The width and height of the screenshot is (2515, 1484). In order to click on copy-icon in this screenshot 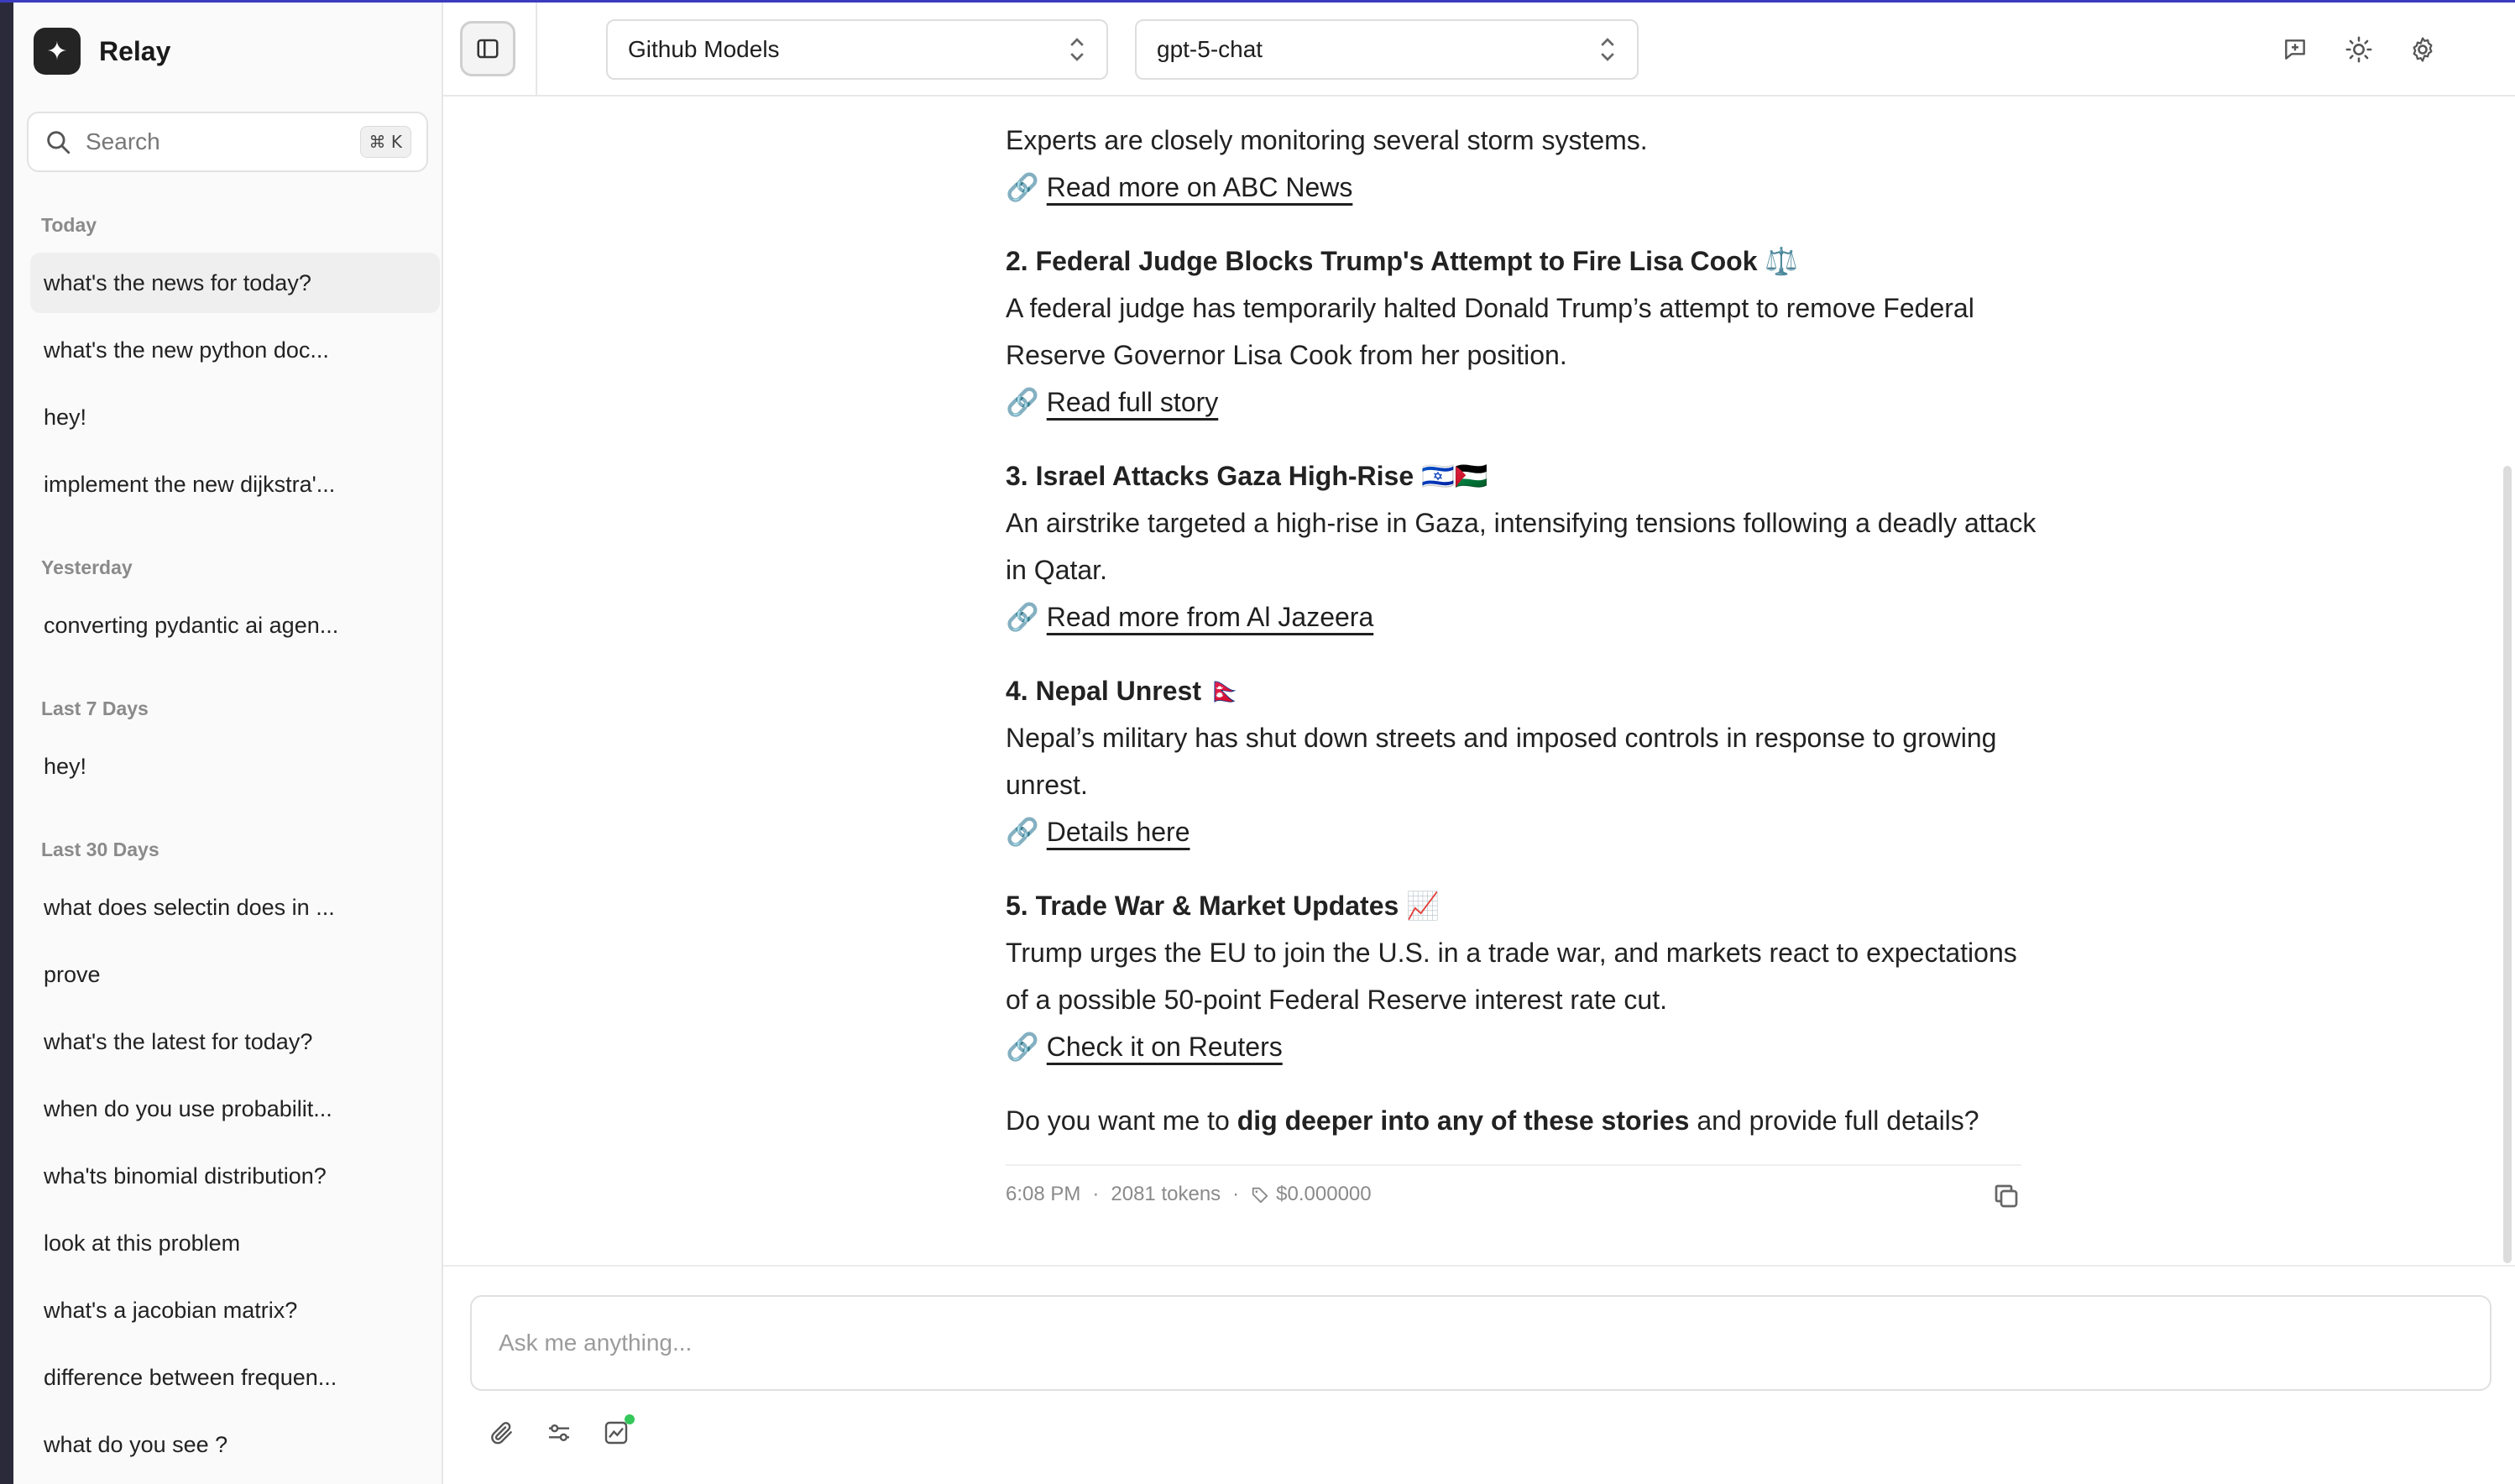, I will do `click(2006, 1196)`.